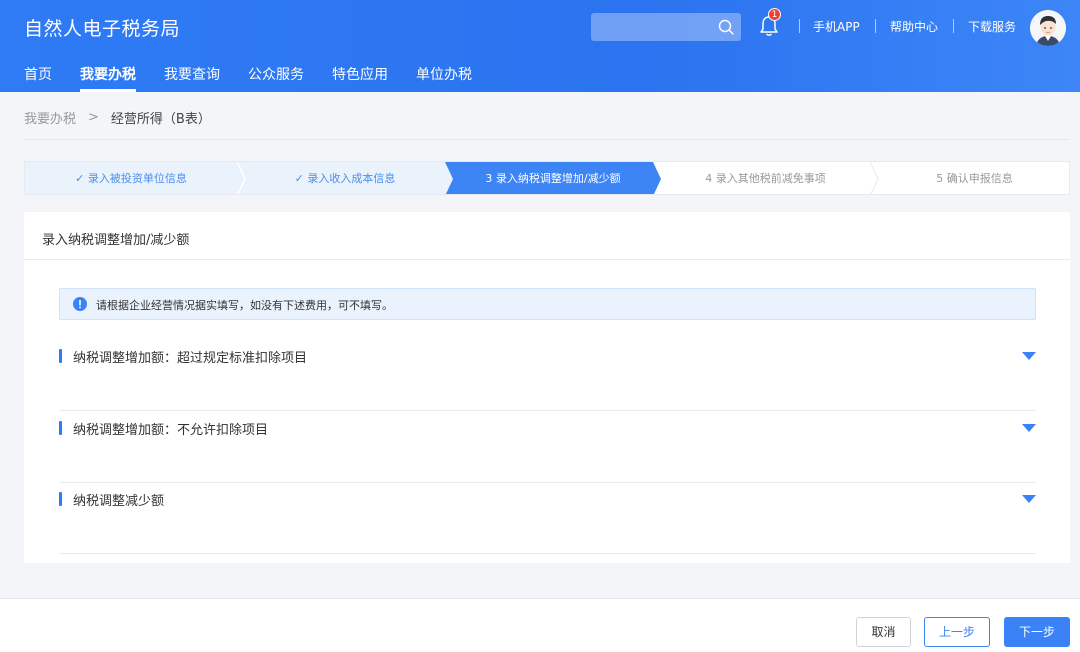 This screenshot has height=652, width=1080. I want to click on card-divider, so click(547, 259).